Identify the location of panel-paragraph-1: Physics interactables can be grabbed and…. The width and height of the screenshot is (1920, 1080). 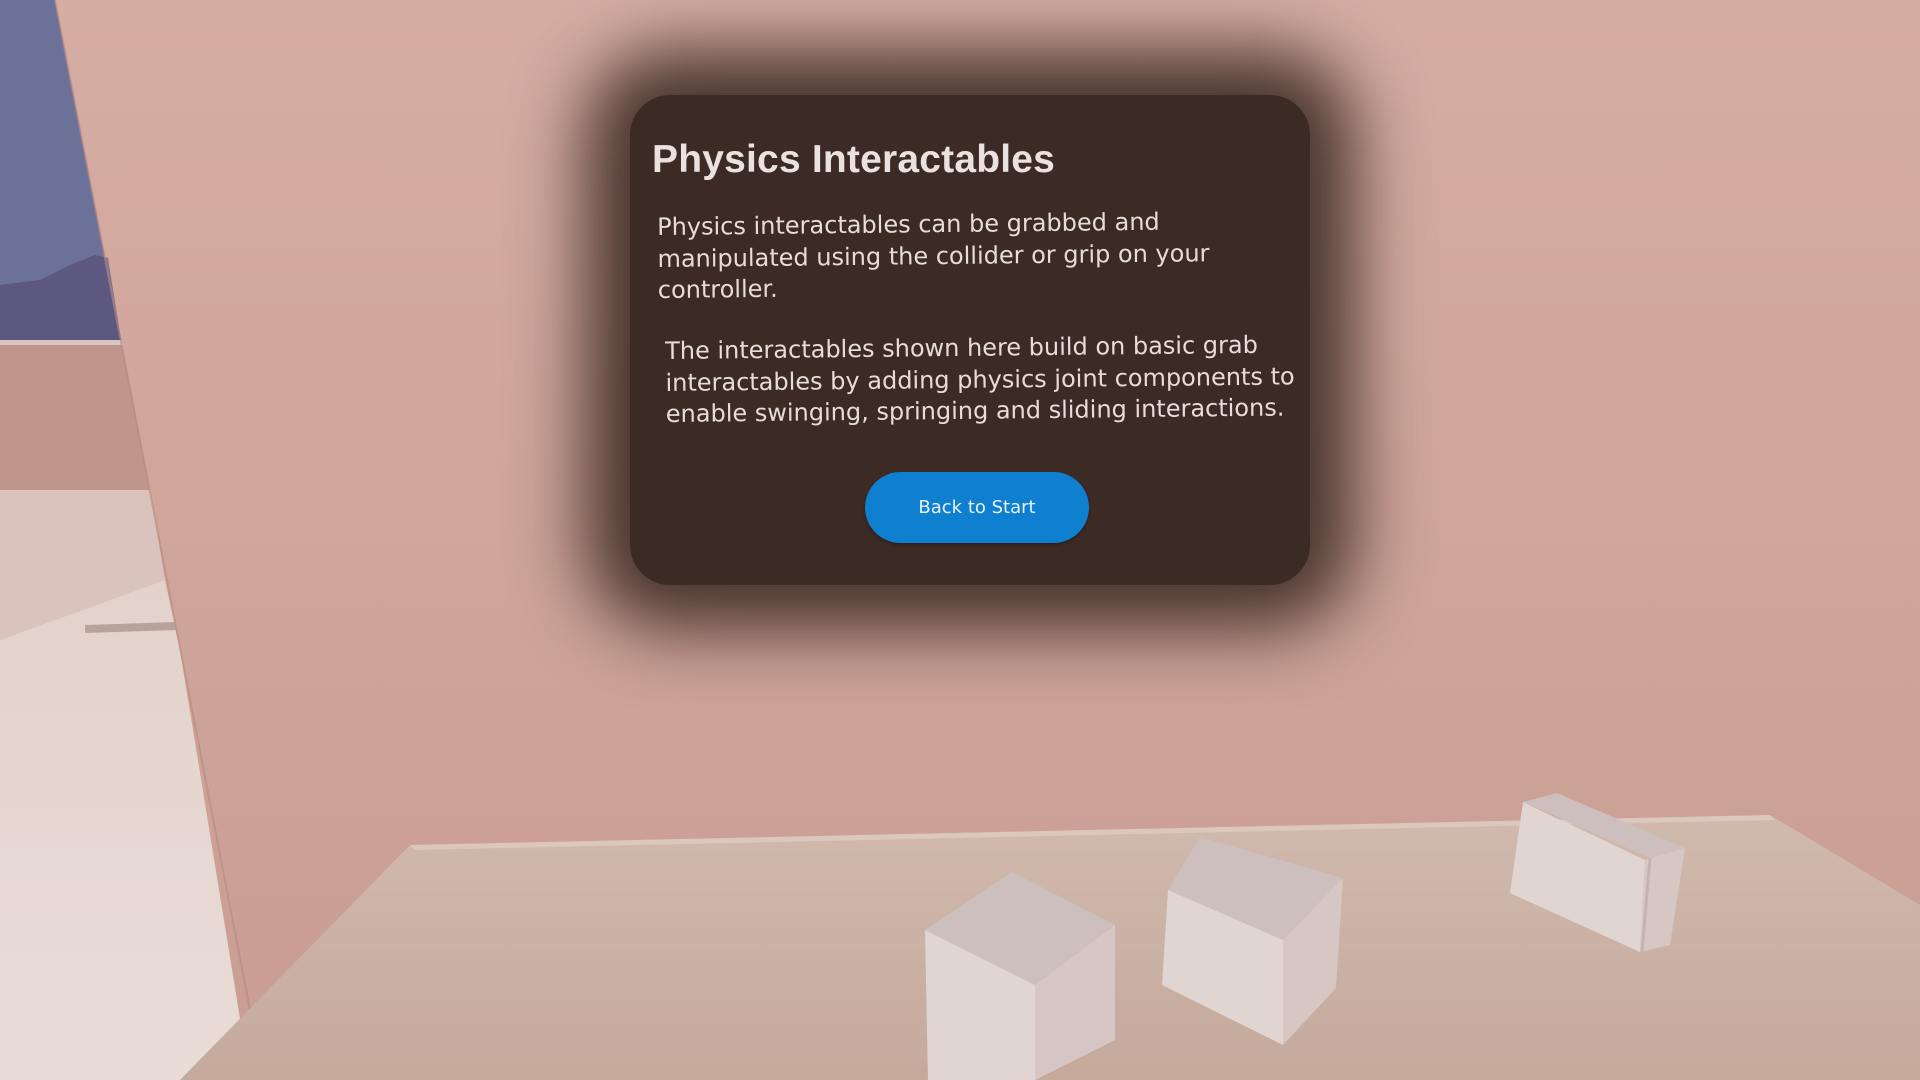
(933, 255).